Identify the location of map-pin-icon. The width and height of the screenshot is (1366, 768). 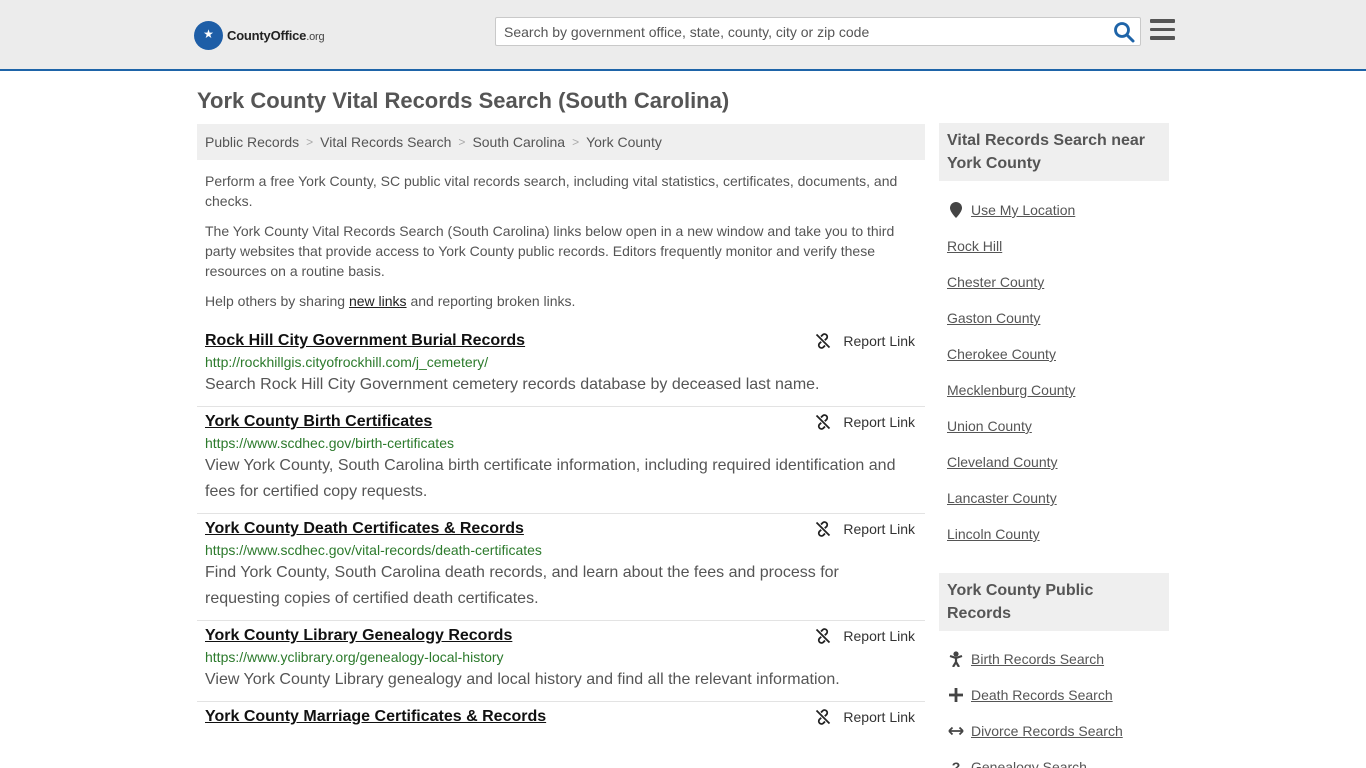
(956, 210).